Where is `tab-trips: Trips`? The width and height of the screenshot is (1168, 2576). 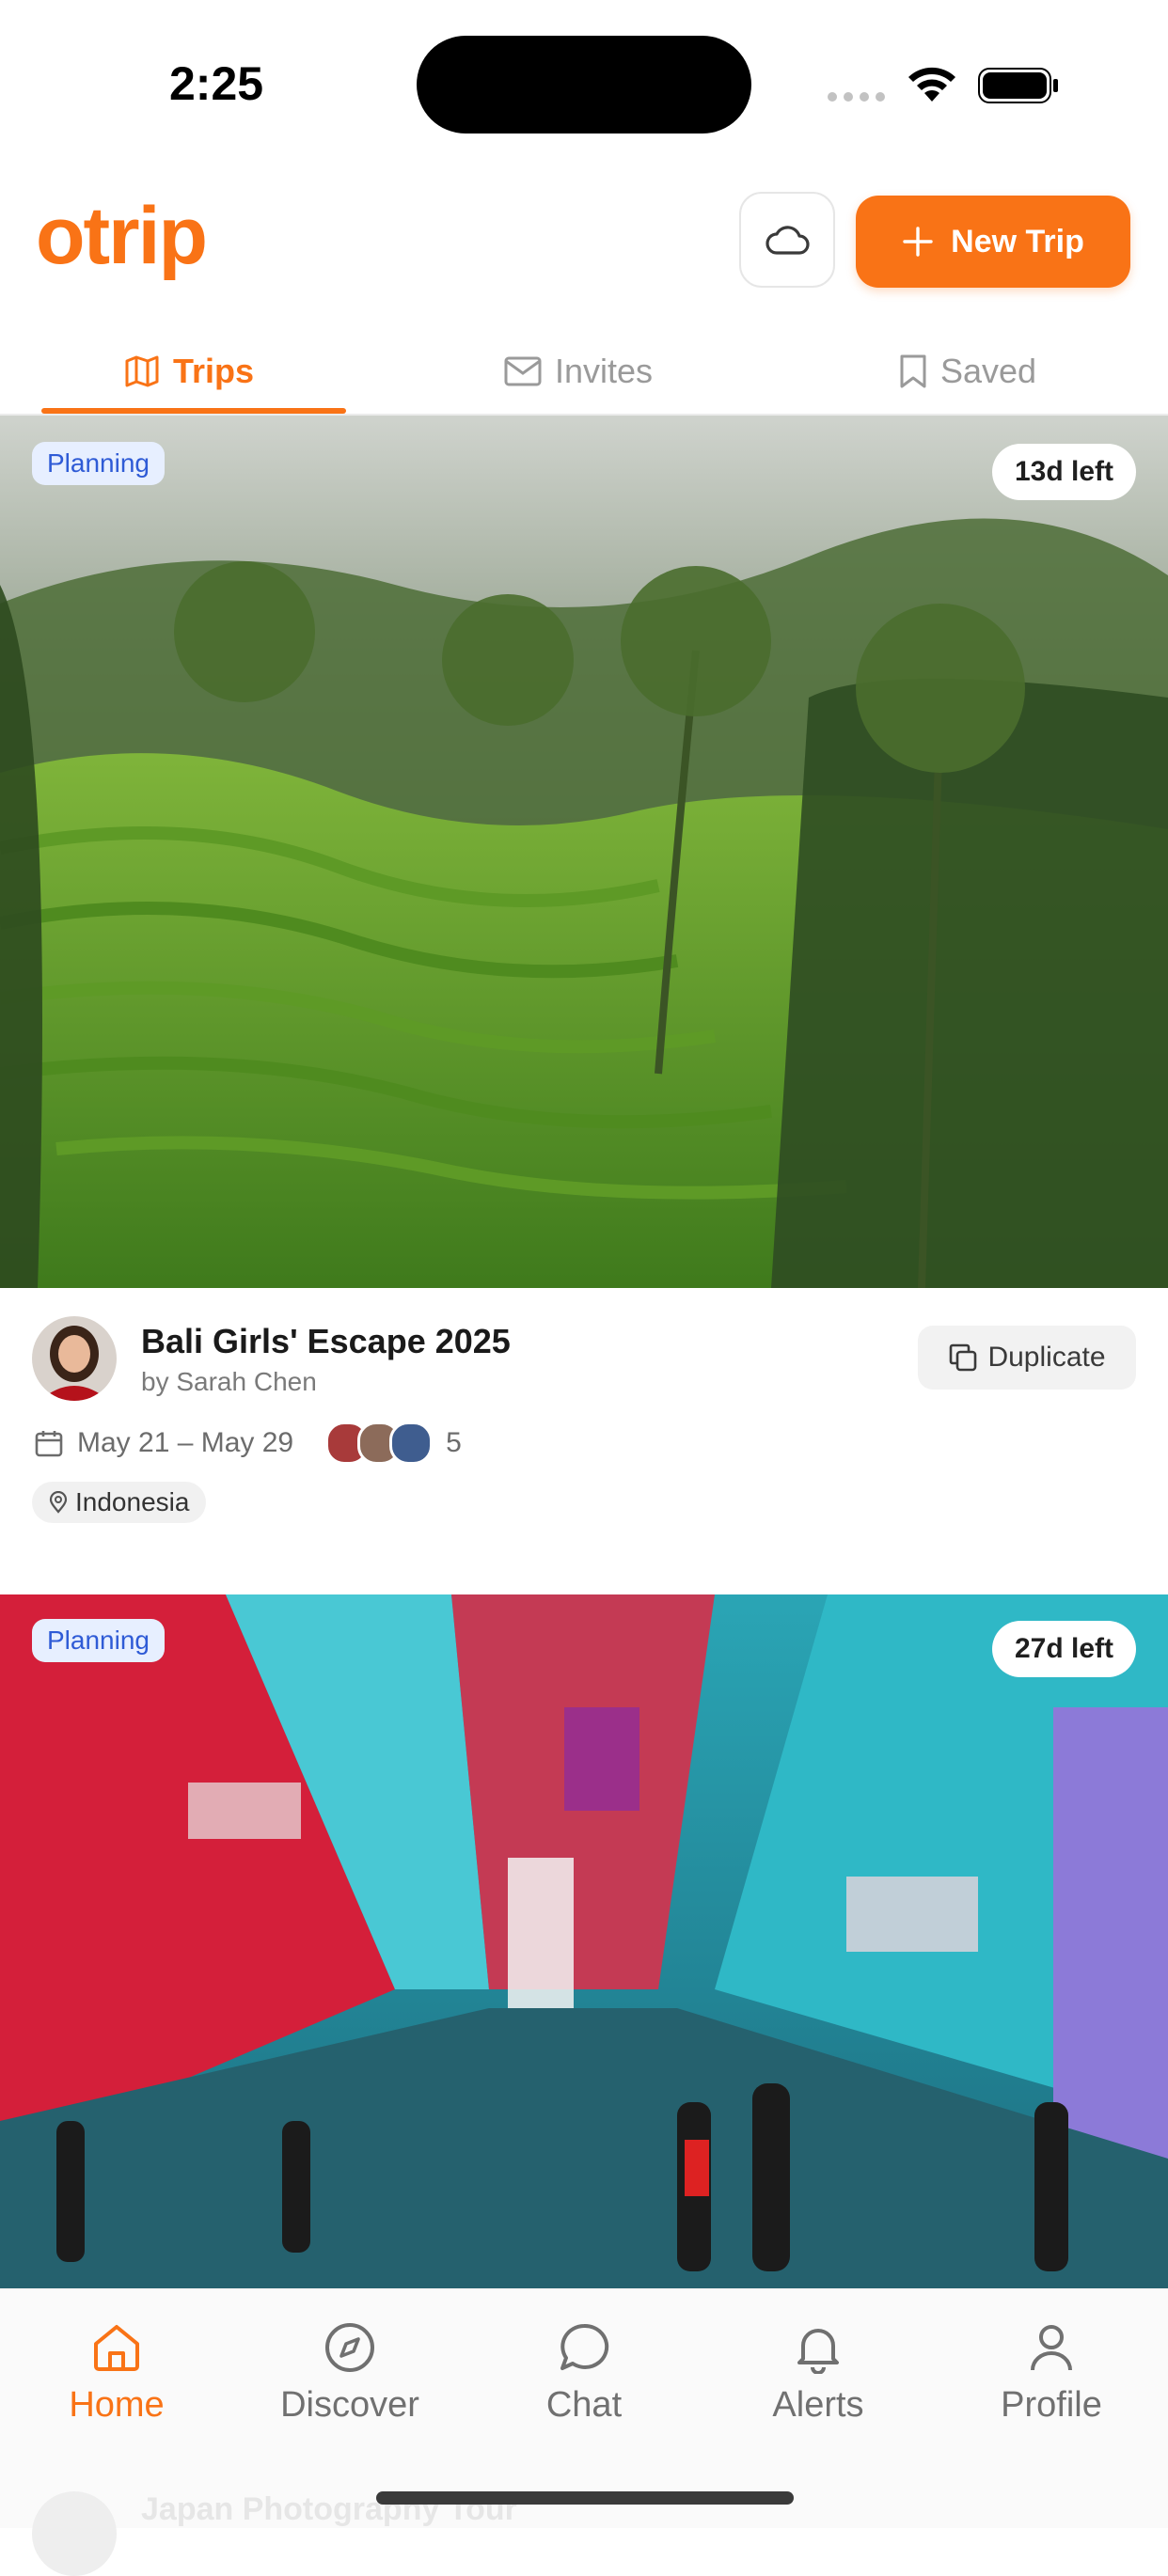
tab-trips: Trips is located at coordinates (189, 372).